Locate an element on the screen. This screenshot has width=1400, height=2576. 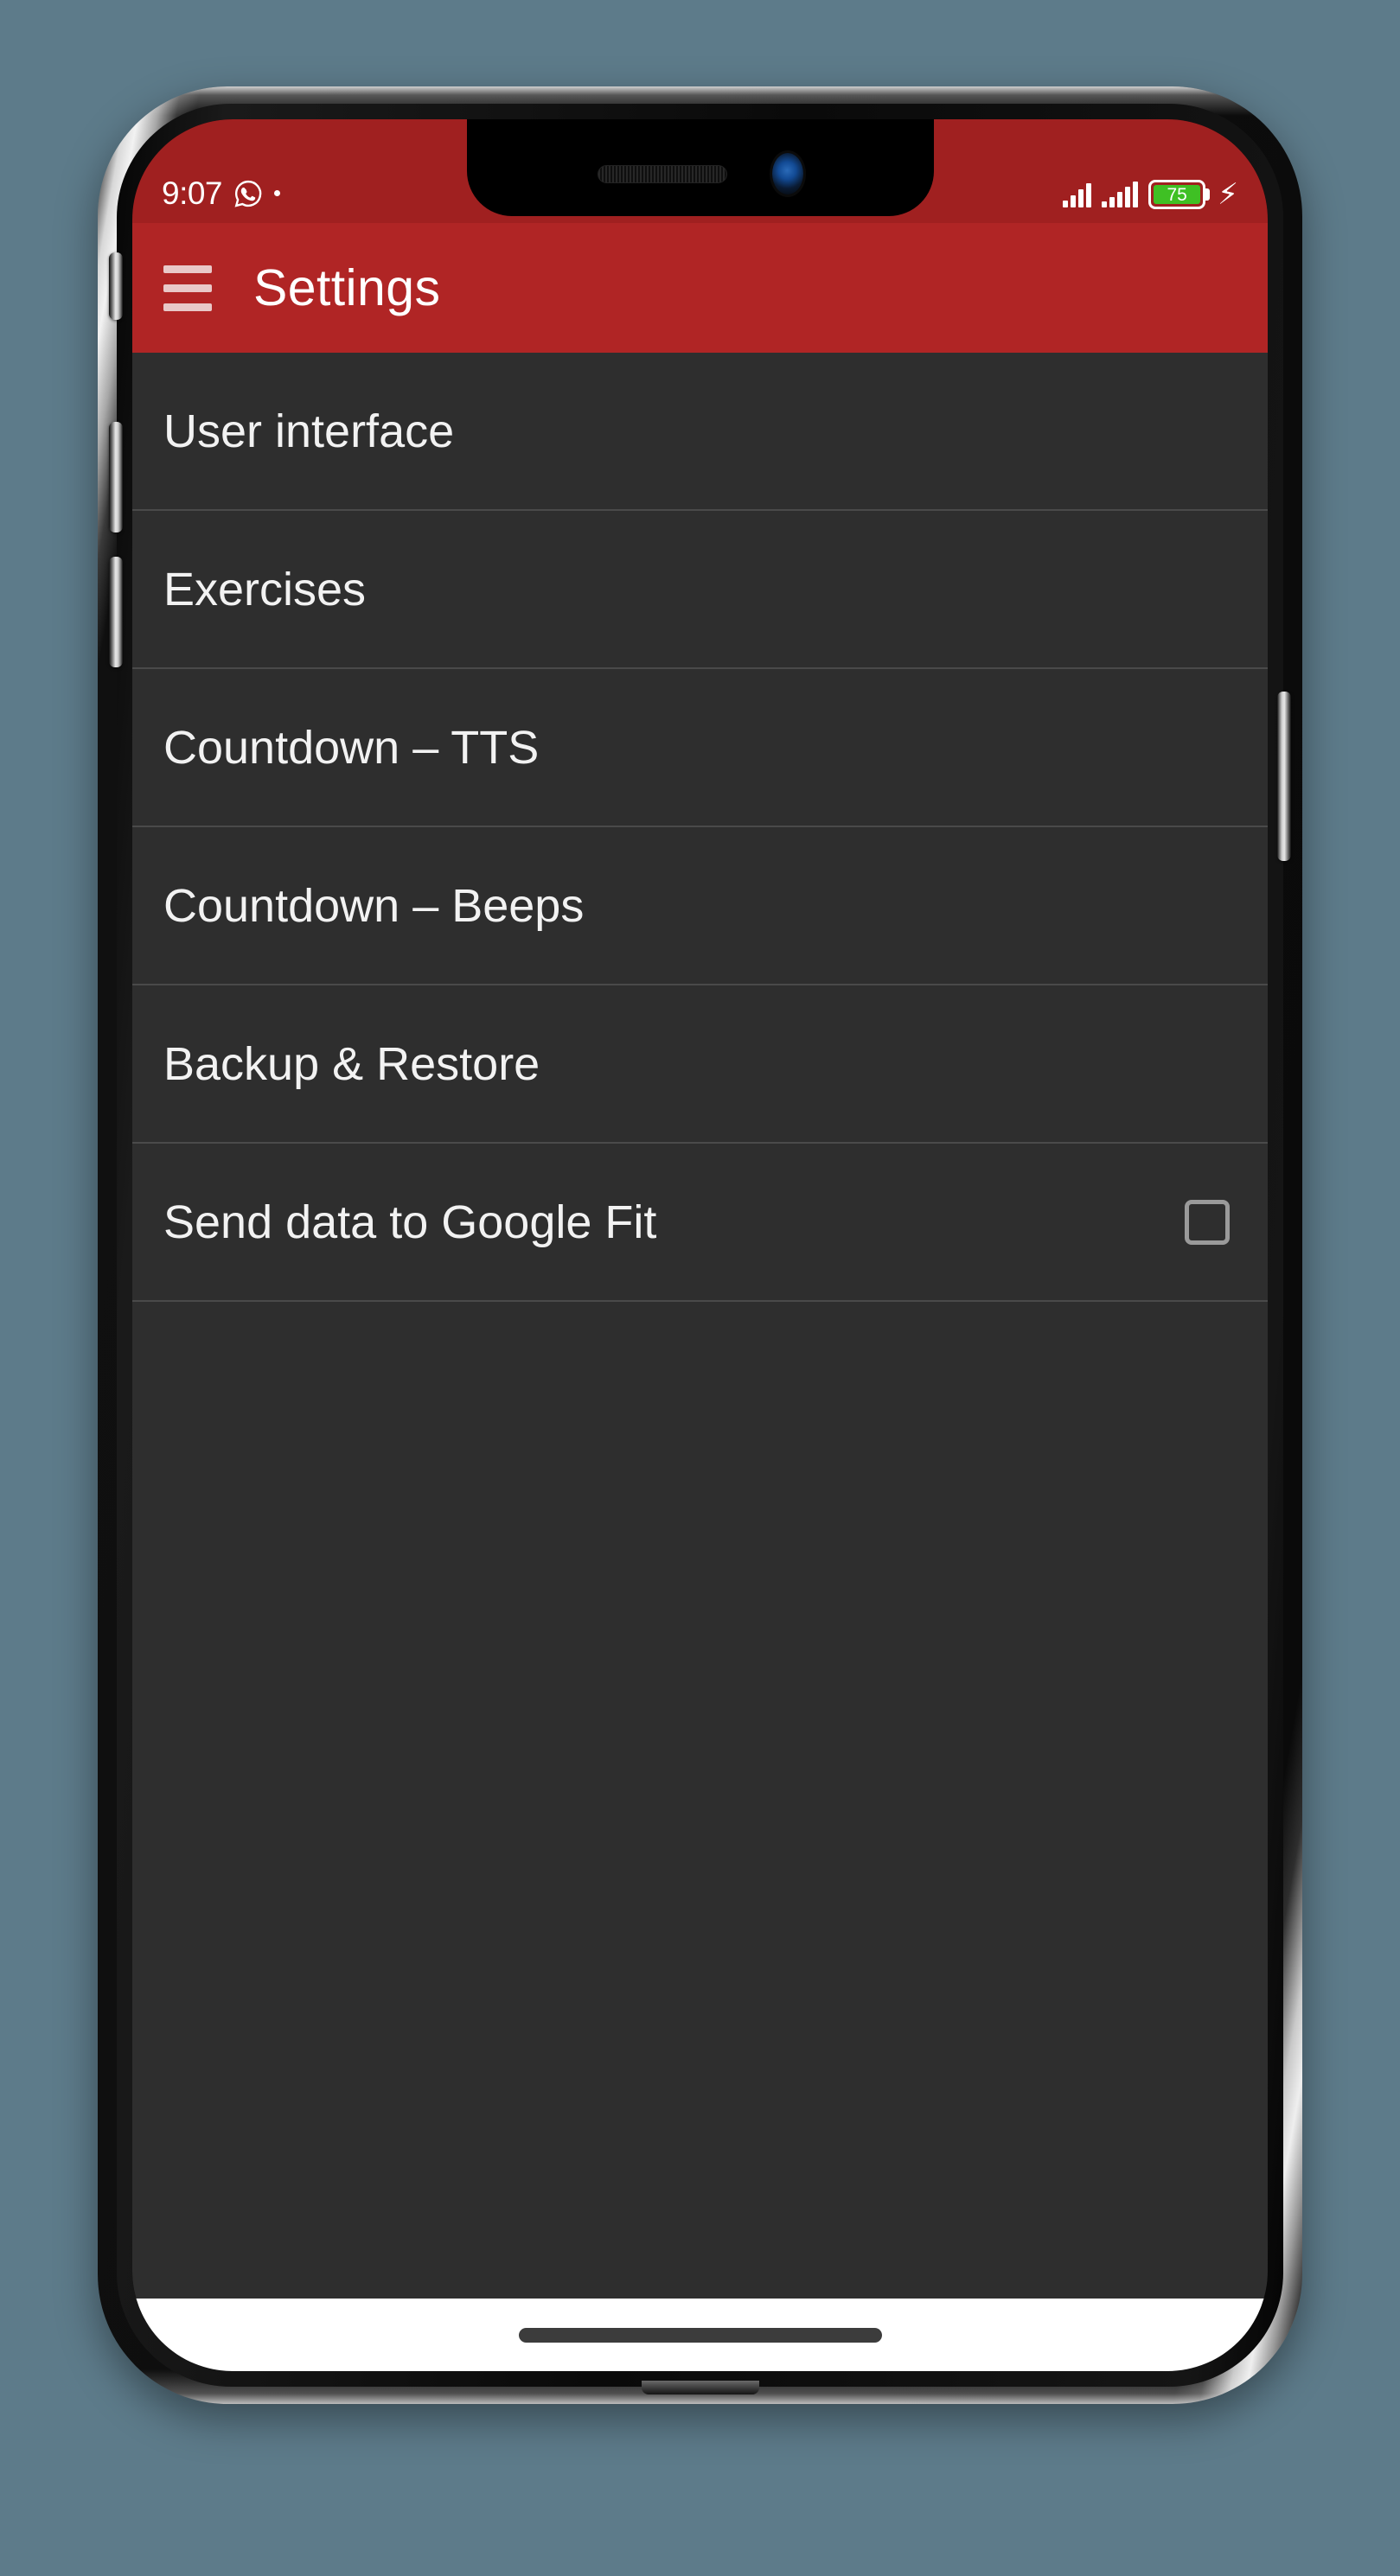
status-bar-right: 75 ⚡ is located at coordinates (1150, 194).